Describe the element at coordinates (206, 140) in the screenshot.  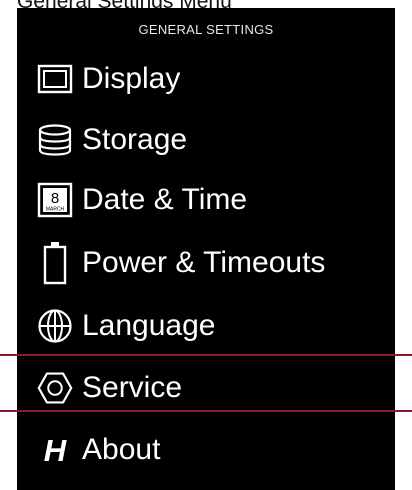
I see `menu-item-storage: Storage` at that location.